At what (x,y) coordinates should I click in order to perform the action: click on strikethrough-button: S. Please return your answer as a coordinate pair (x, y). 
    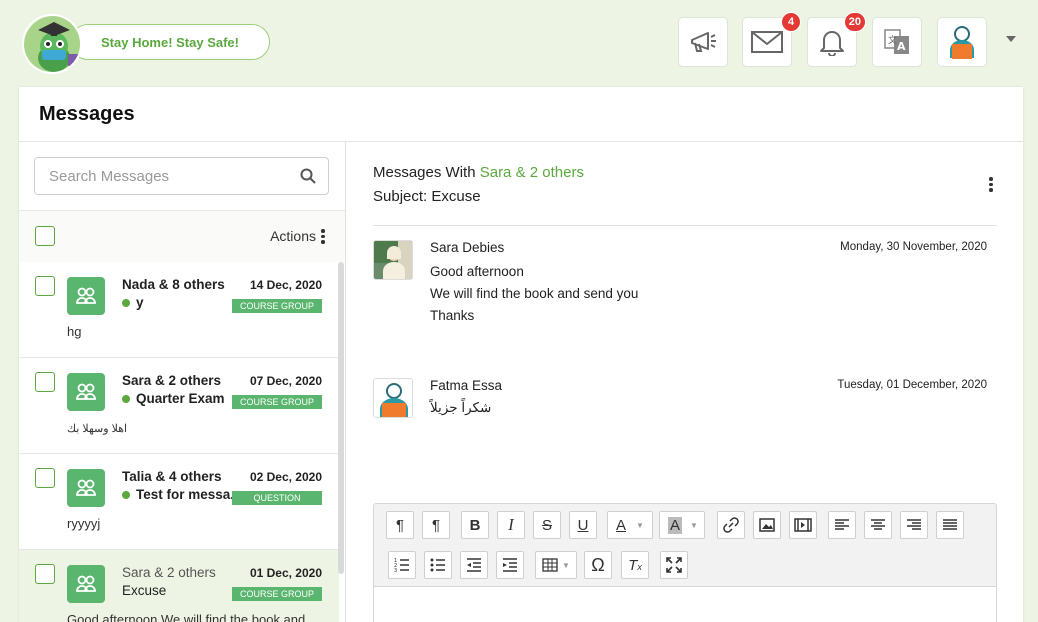
    Looking at the image, I should click on (547, 525).